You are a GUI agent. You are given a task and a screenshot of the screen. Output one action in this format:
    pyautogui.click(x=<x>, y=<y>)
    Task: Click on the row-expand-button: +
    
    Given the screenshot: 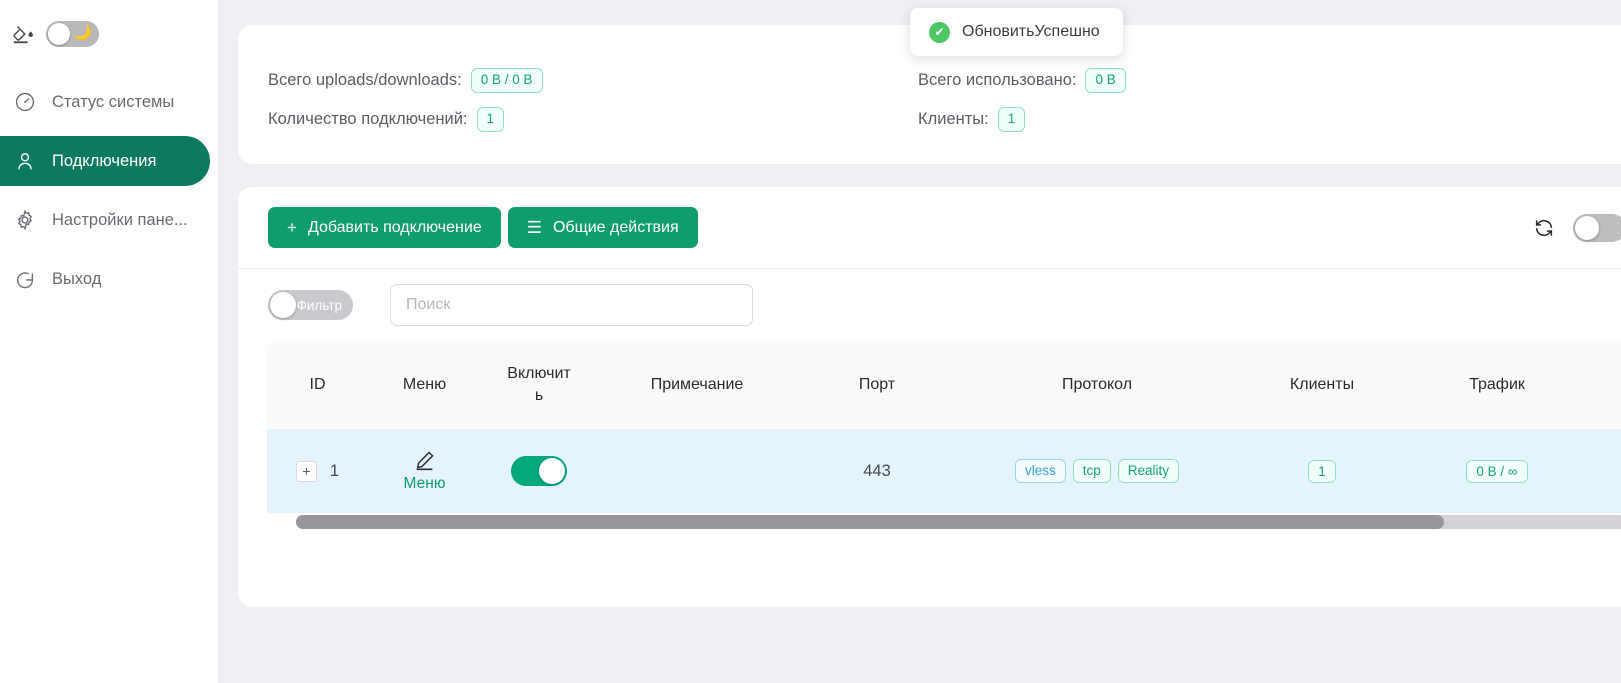 What is the action you would take?
    pyautogui.click(x=306, y=471)
    